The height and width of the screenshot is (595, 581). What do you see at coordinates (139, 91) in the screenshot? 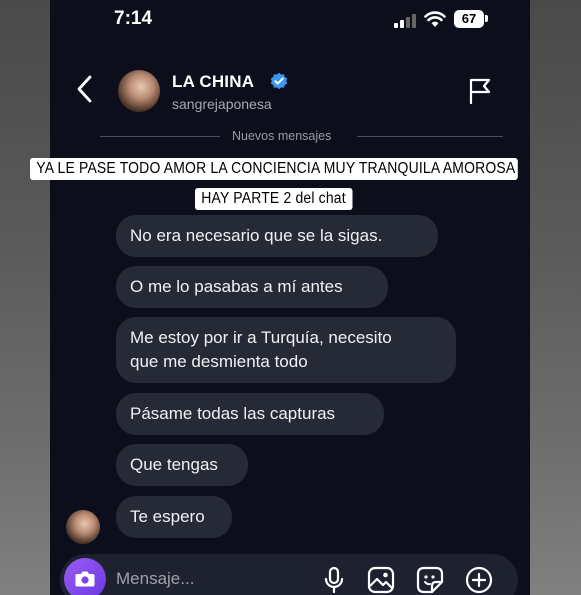
I see `avatar` at bounding box center [139, 91].